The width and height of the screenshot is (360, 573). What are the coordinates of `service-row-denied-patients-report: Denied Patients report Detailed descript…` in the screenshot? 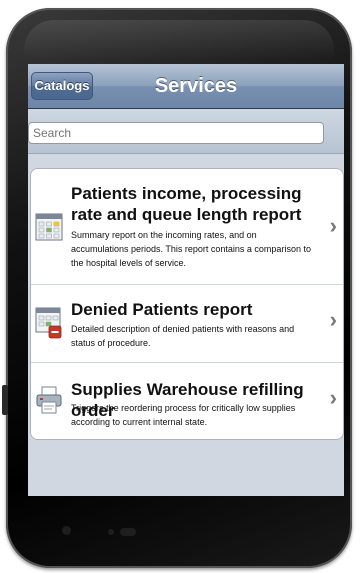 It's located at (187, 324).